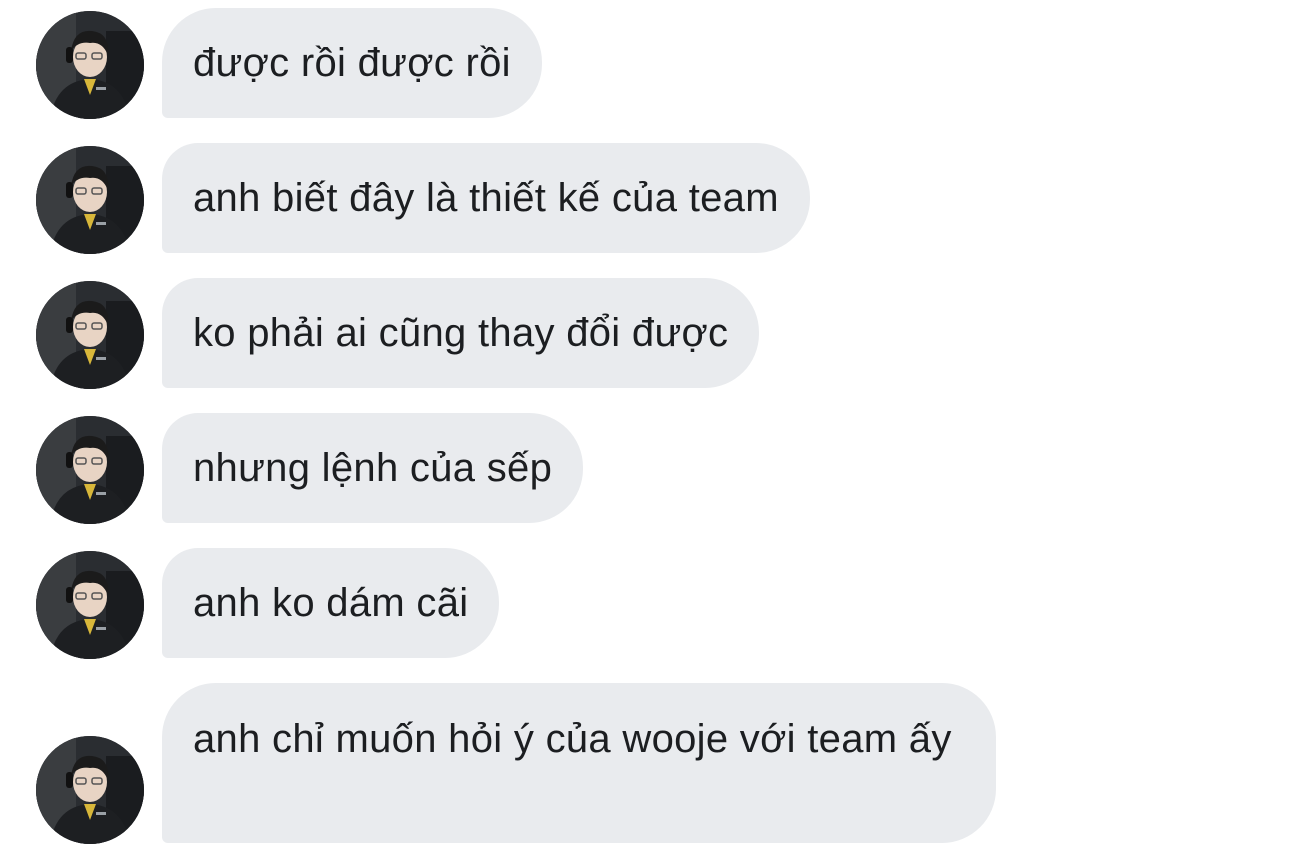  What do you see at coordinates (579, 763) in the screenshot?
I see `message-bubble: anh chỉ muốn hỏi ý của wooje với team ấy` at bounding box center [579, 763].